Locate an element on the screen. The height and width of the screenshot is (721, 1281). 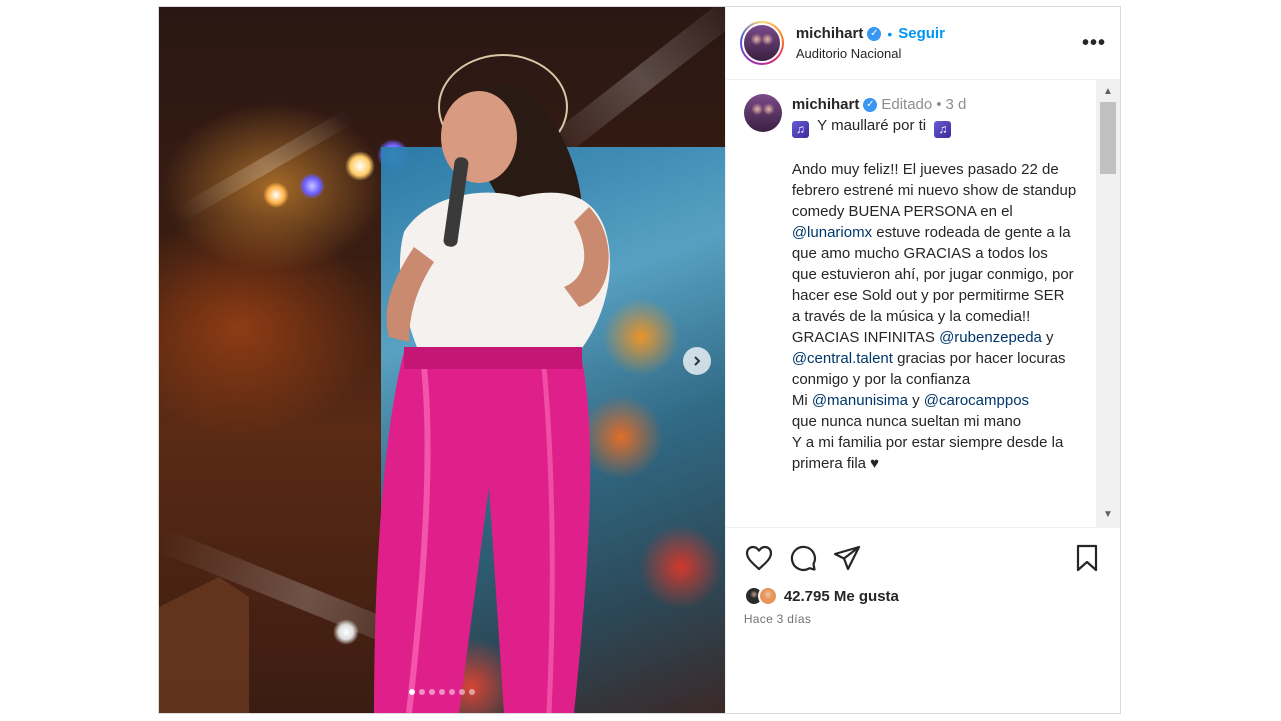
carousel-dots is located at coordinates (442, 692).